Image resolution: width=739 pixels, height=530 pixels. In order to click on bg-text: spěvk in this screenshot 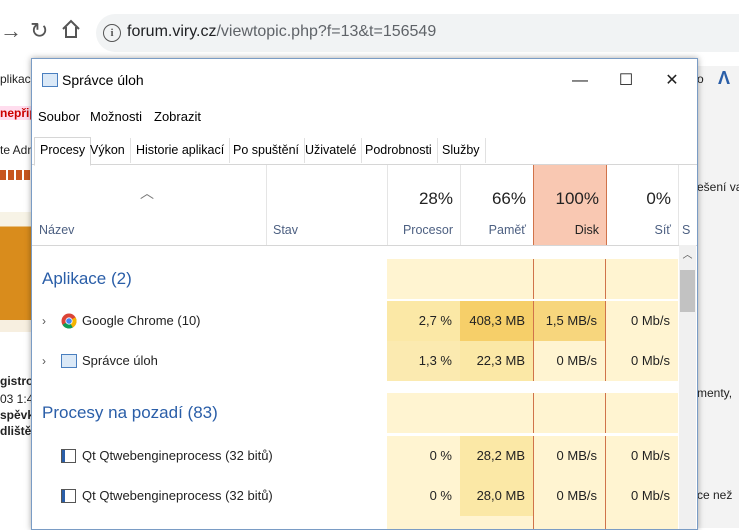, I will do `click(17, 415)`.